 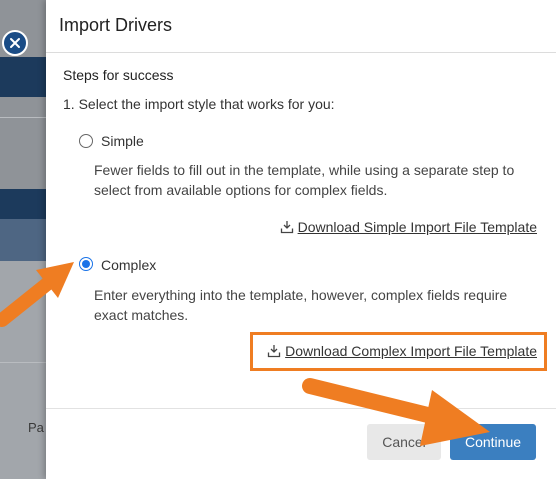 I want to click on download-simple-template-link: Download Simple Import File Template, so click(x=408, y=227).